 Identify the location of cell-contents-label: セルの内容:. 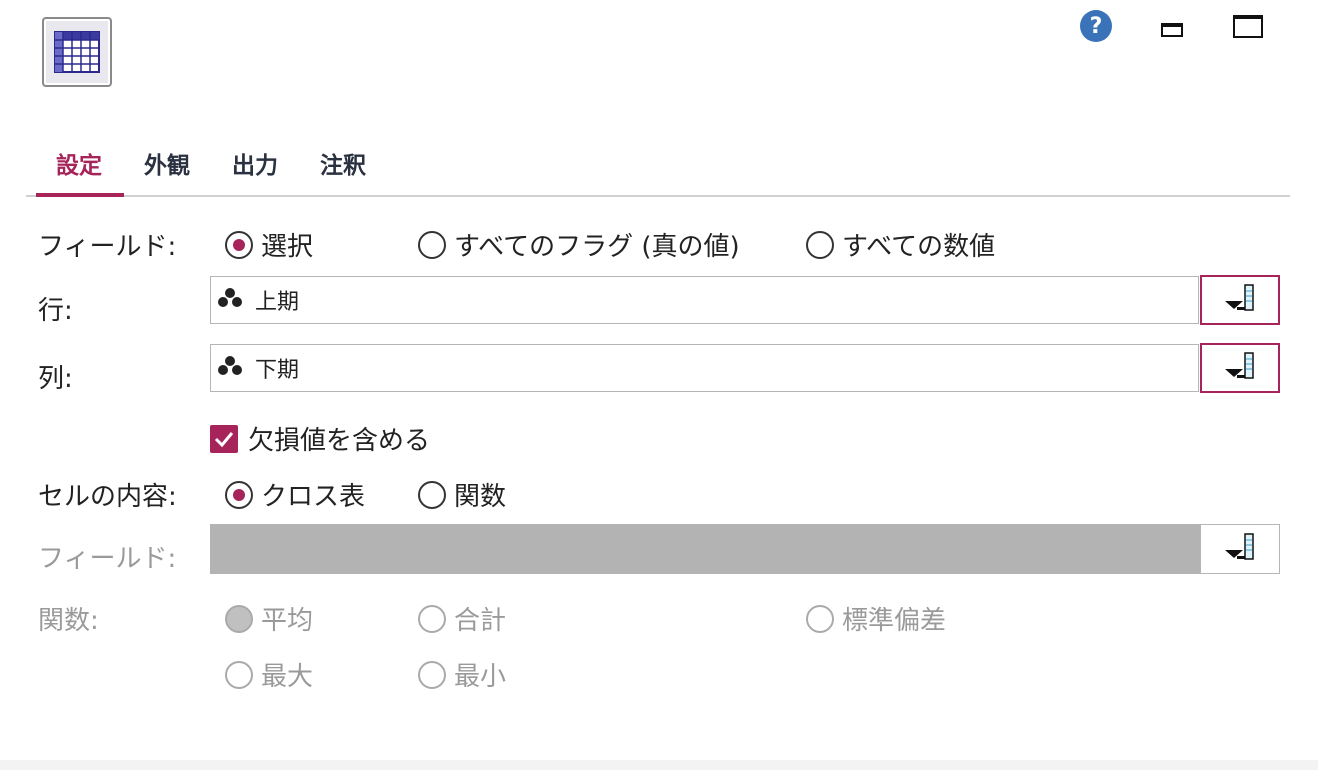
(107, 497).